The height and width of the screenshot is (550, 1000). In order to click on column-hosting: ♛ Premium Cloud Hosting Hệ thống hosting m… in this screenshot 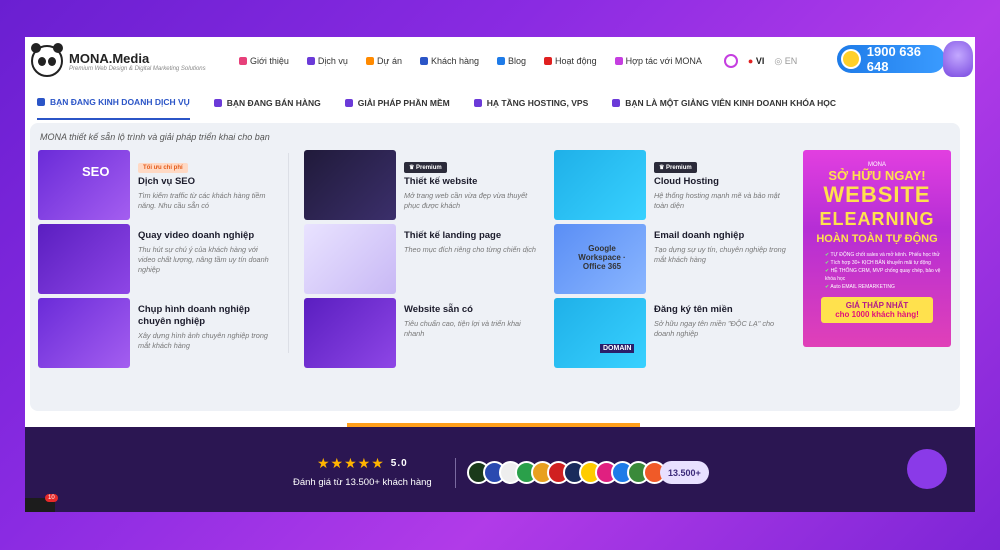, I will do `click(671, 261)`.